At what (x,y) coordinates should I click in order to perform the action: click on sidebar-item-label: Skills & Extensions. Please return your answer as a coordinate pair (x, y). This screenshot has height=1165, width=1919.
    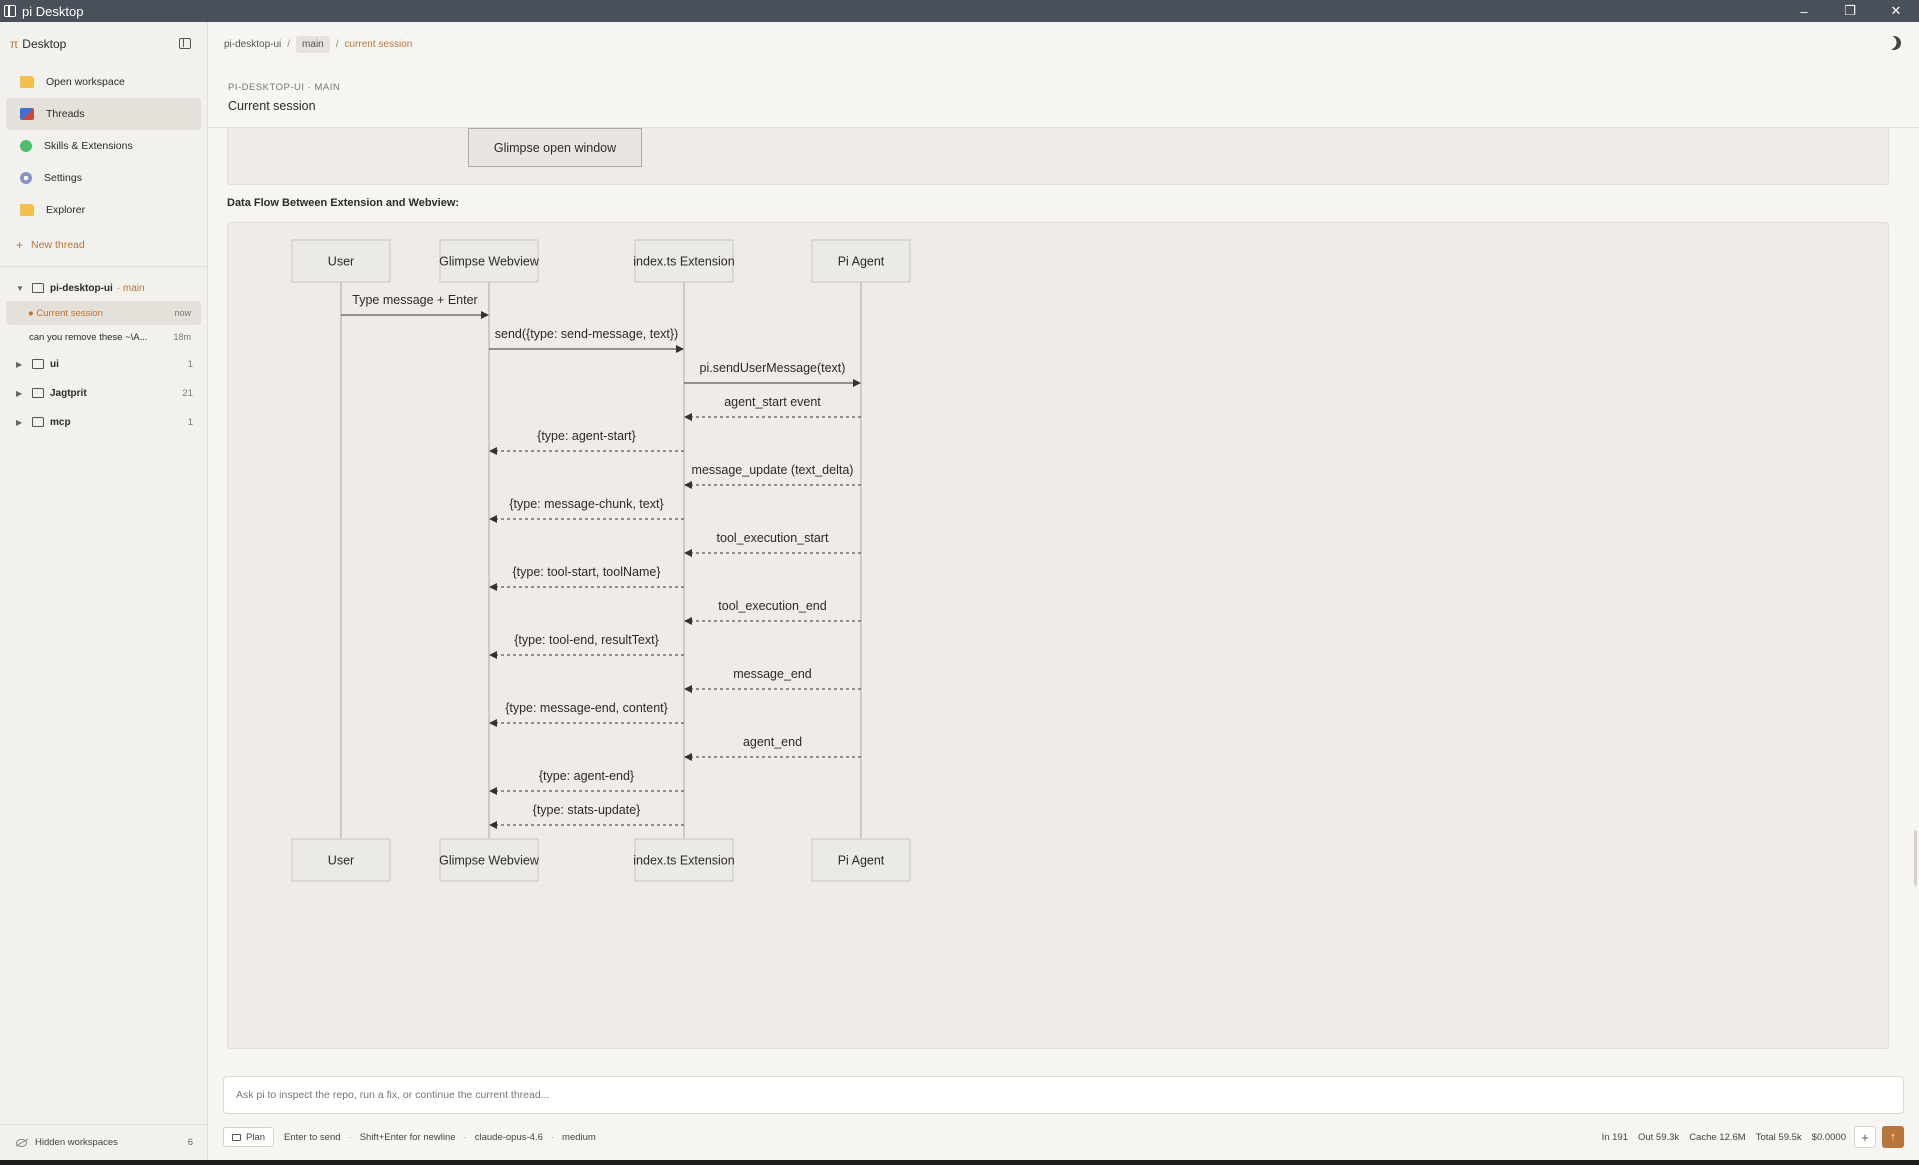
    Looking at the image, I should click on (88, 146).